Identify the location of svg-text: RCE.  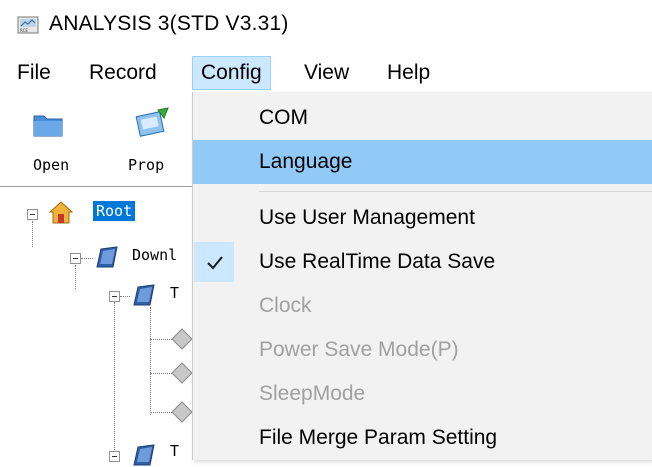
(24, 30).